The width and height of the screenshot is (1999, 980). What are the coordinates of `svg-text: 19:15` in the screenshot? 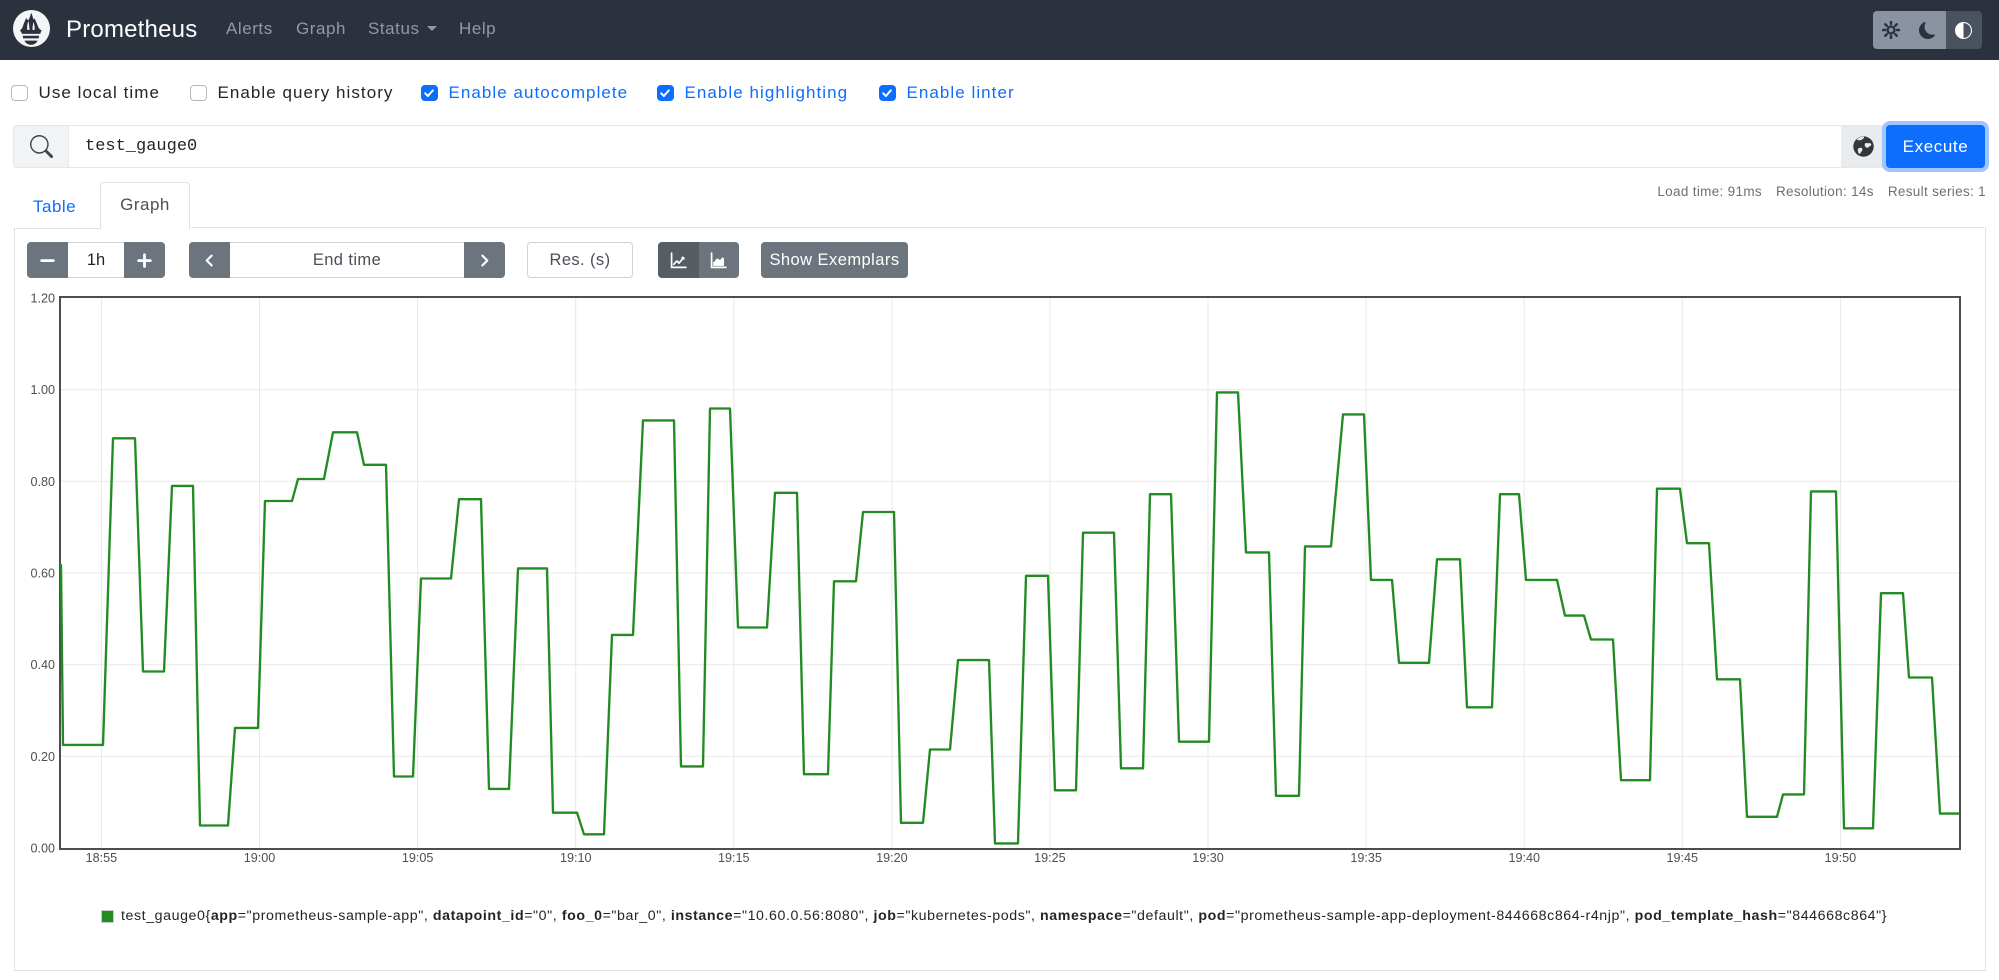 It's located at (734, 858).